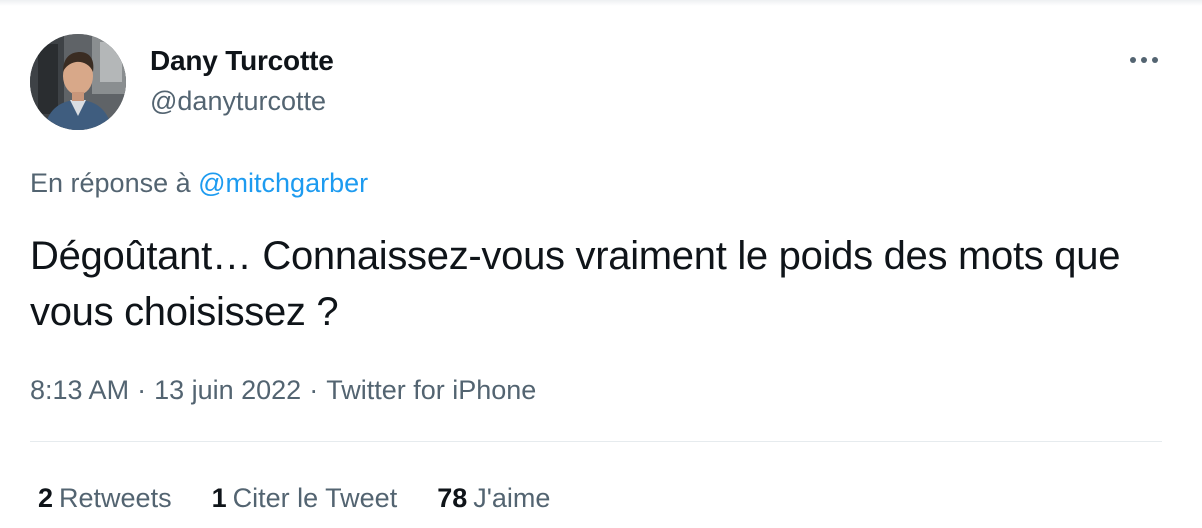 The image size is (1202, 528). What do you see at coordinates (219, 498) in the screenshot?
I see `quotes-count: 1` at bounding box center [219, 498].